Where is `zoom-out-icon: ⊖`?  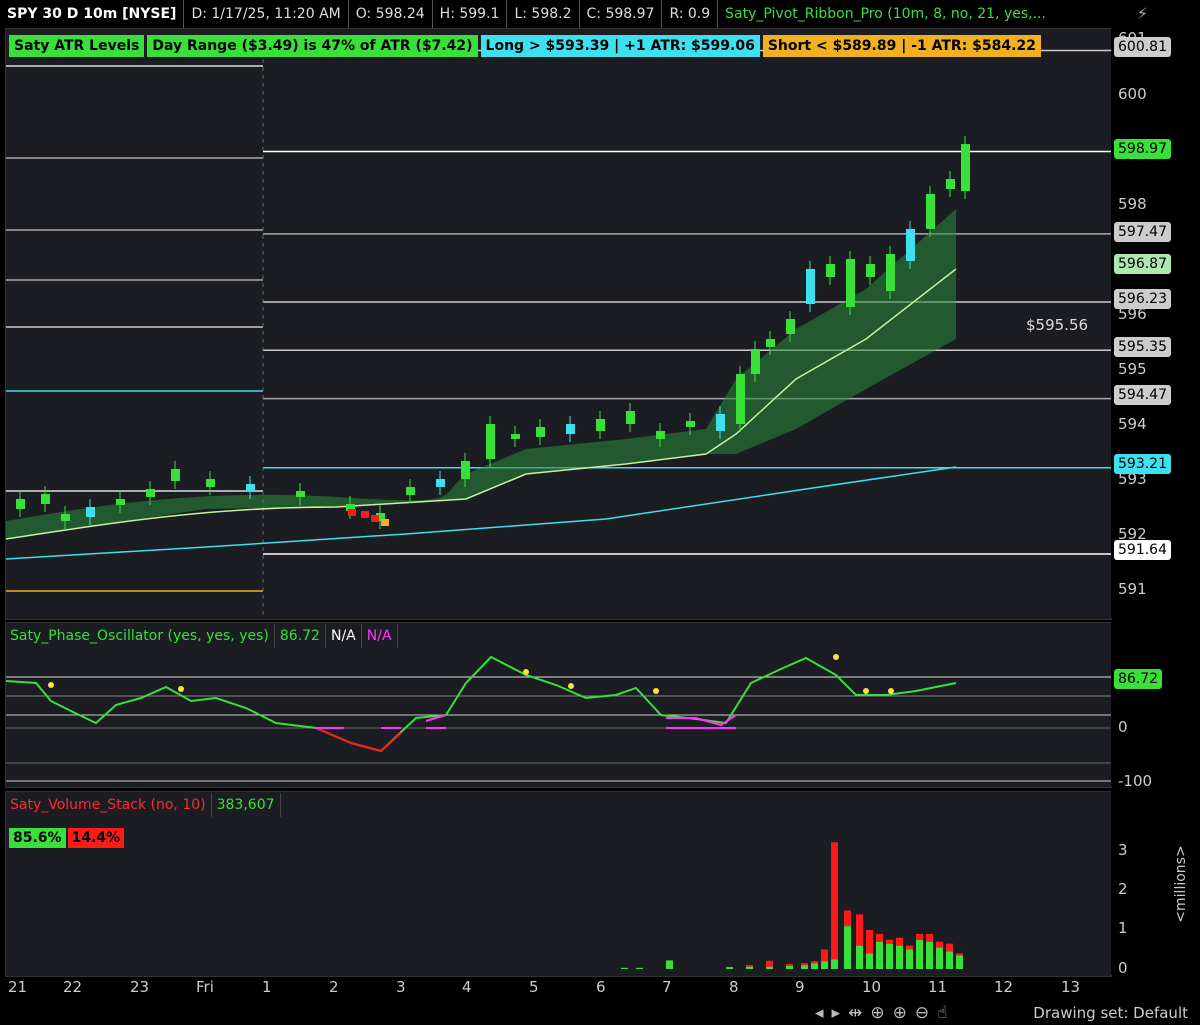 zoom-out-icon: ⊖ is located at coordinates (922, 1013).